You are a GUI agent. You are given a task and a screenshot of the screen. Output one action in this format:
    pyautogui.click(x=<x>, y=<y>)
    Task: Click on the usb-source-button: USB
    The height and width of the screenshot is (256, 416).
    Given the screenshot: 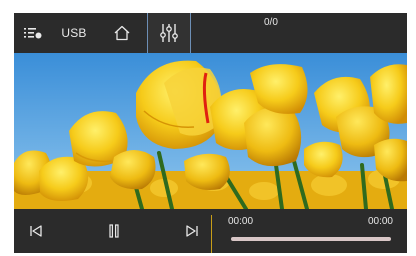 What is the action you would take?
    pyautogui.click(x=74, y=33)
    